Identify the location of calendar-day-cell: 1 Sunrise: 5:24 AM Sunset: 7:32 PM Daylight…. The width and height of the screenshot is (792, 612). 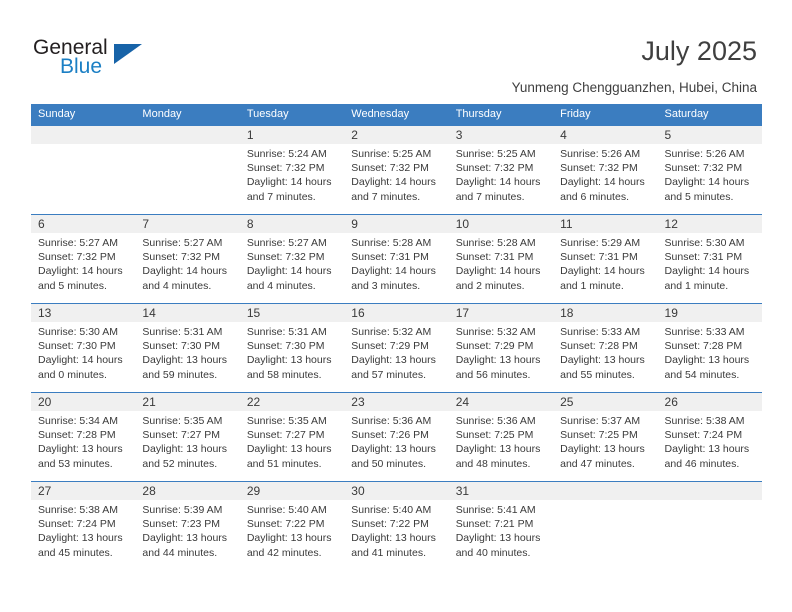
(292, 170).